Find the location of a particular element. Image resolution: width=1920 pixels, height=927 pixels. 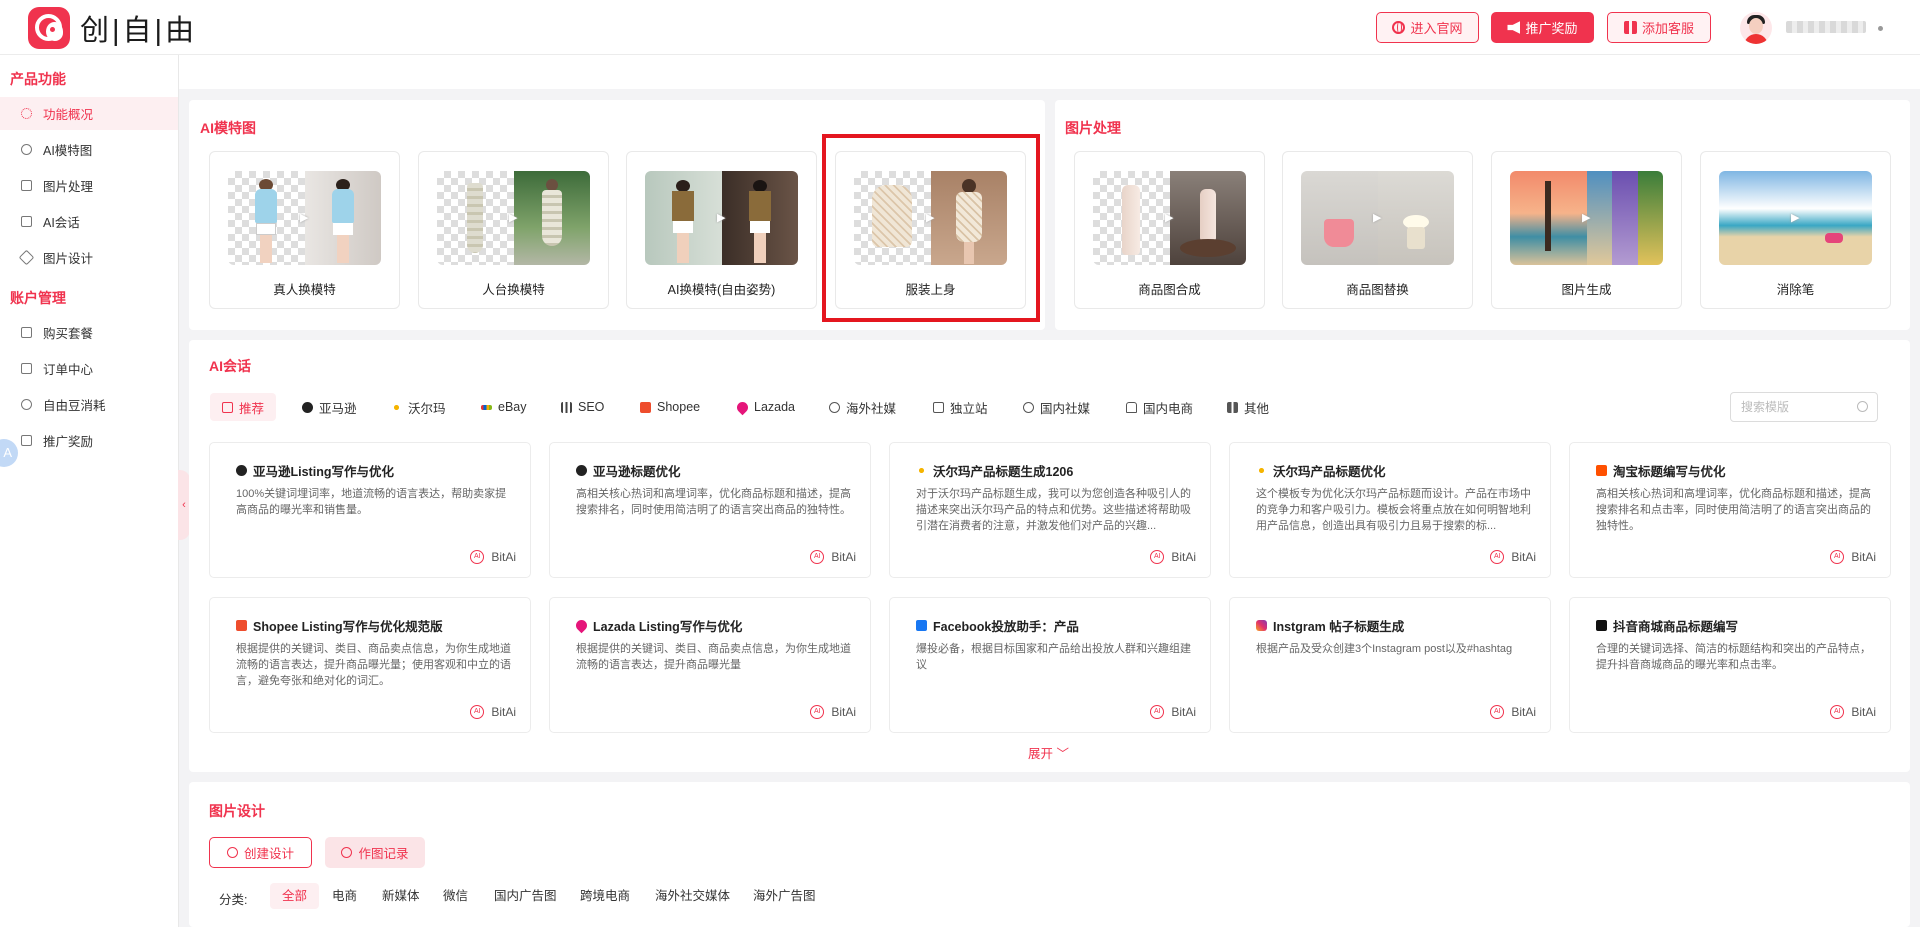

template-title: 淘宝标题编写与优化 is located at coordinates (1669, 472).